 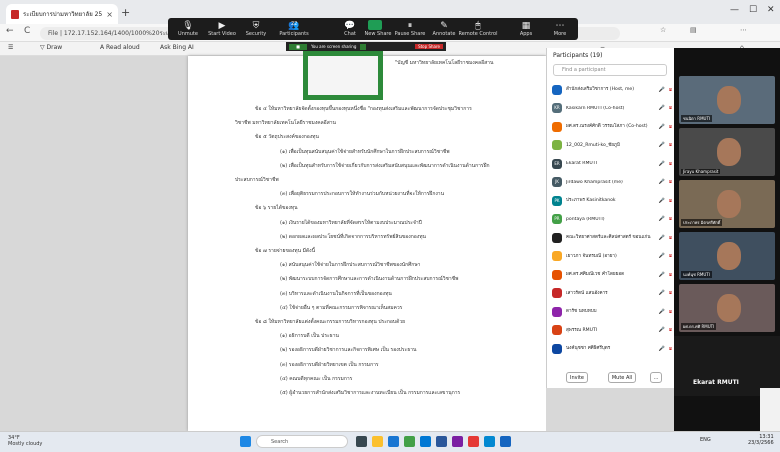 What do you see at coordinates (557, 200) in the screenshot?
I see `avatar: PK` at bounding box center [557, 200].